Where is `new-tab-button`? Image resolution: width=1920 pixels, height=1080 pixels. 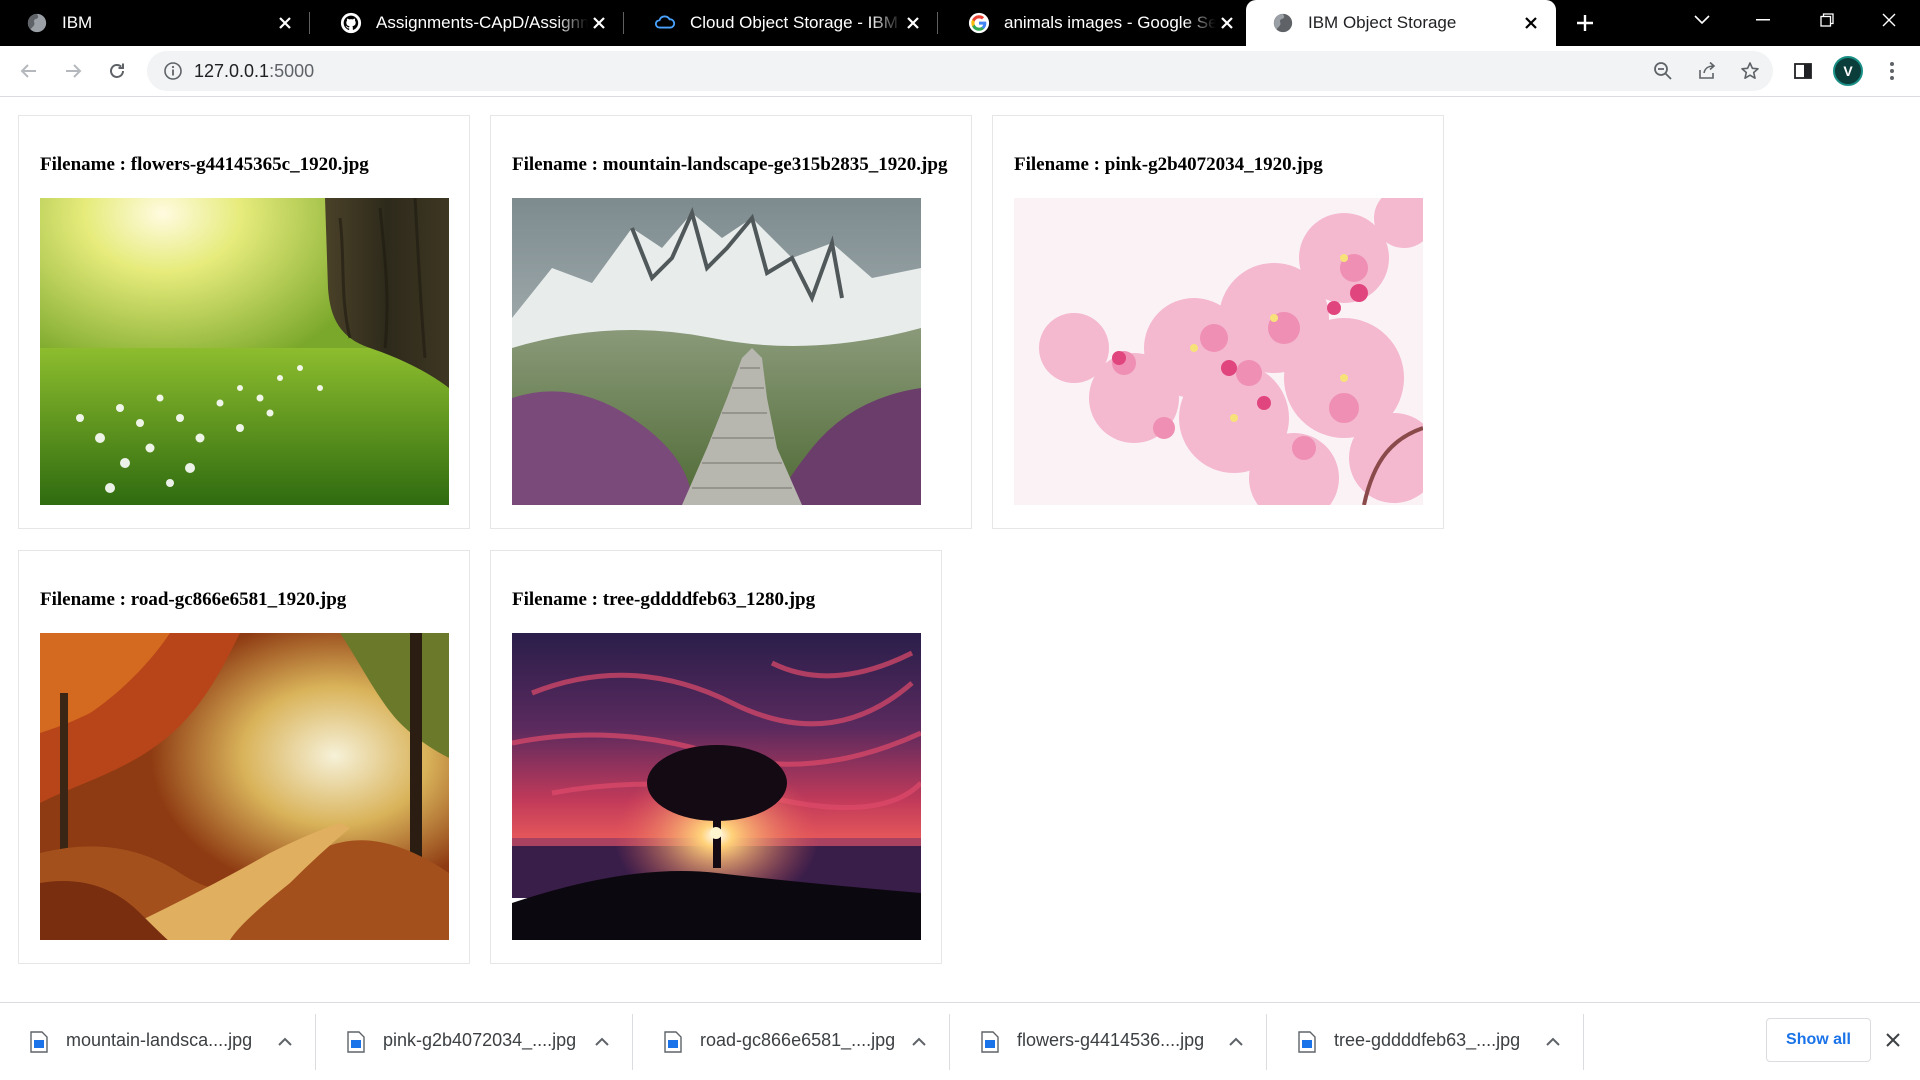 new-tab-button is located at coordinates (1585, 23).